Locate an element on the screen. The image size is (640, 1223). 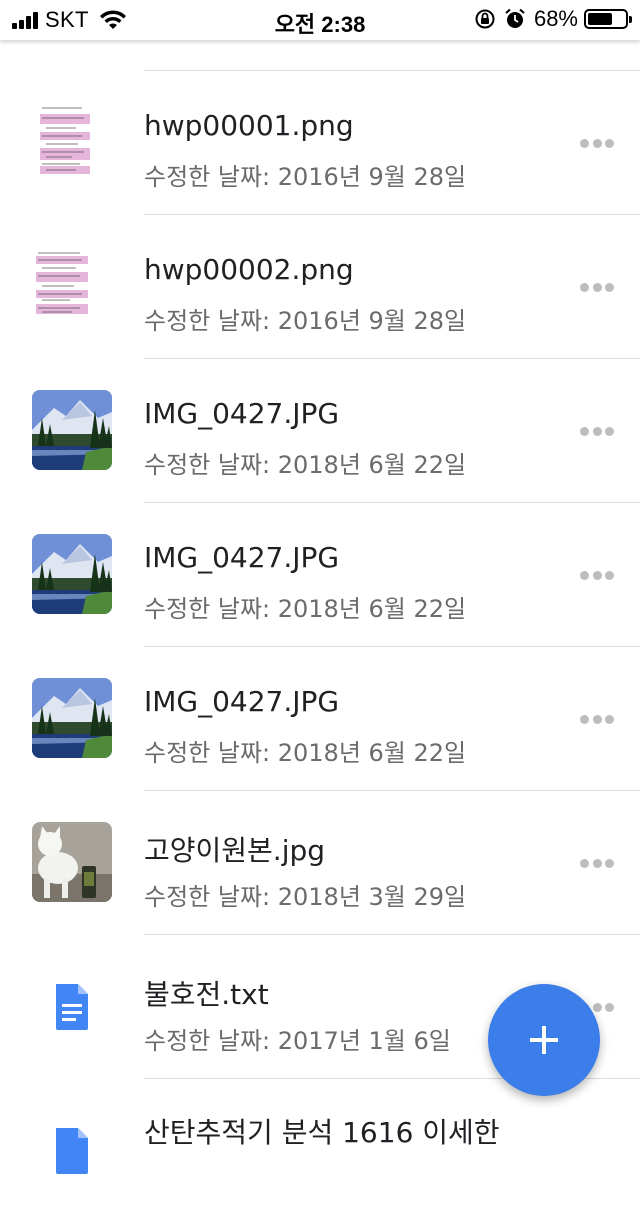
file-modified-date: 수정한 날짜: 2017년 1월 6일 is located at coordinates (297, 1041).